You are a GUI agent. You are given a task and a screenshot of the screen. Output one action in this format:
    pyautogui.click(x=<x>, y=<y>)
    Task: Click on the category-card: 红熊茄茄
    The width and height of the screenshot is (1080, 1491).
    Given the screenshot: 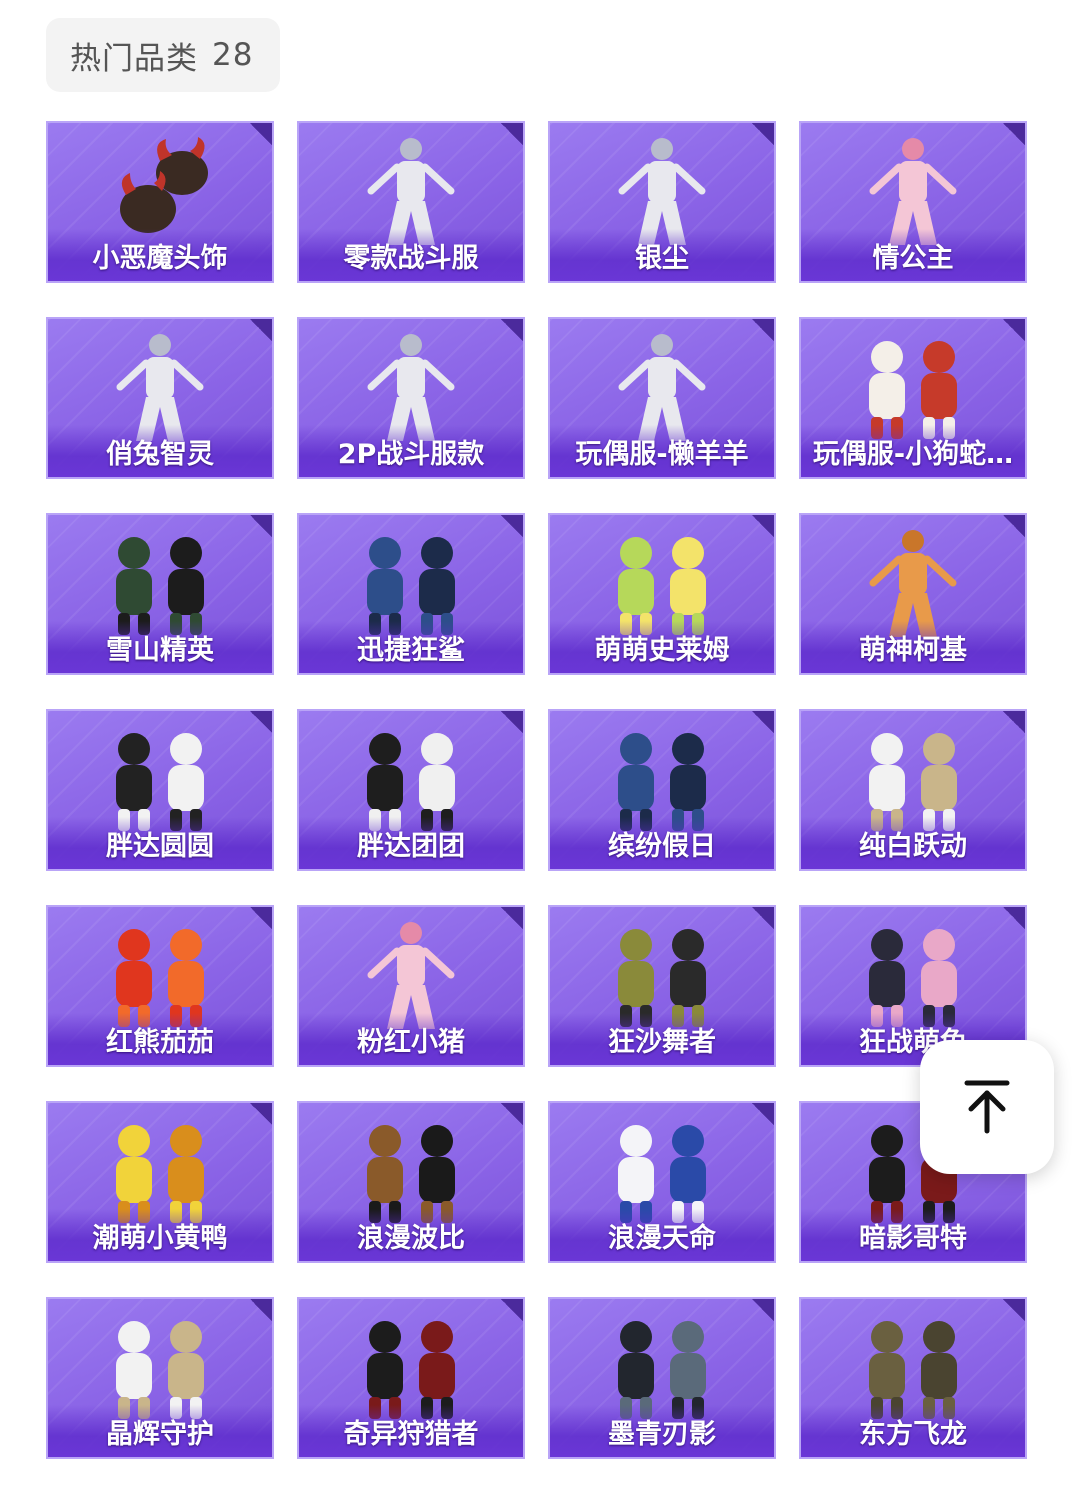 What is the action you would take?
    pyautogui.click(x=160, y=986)
    